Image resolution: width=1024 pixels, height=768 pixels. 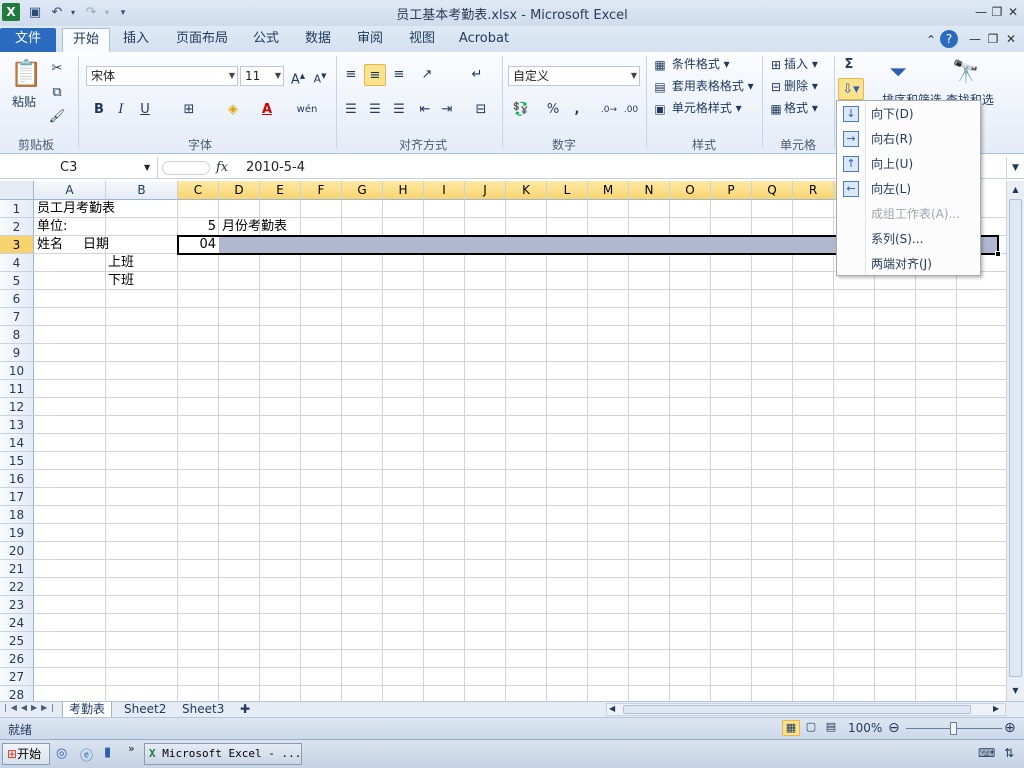 What do you see at coordinates (1011, 39) in the screenshot?
I see `workbook-close-icon: ✕` at bounding box center [1011, 39].